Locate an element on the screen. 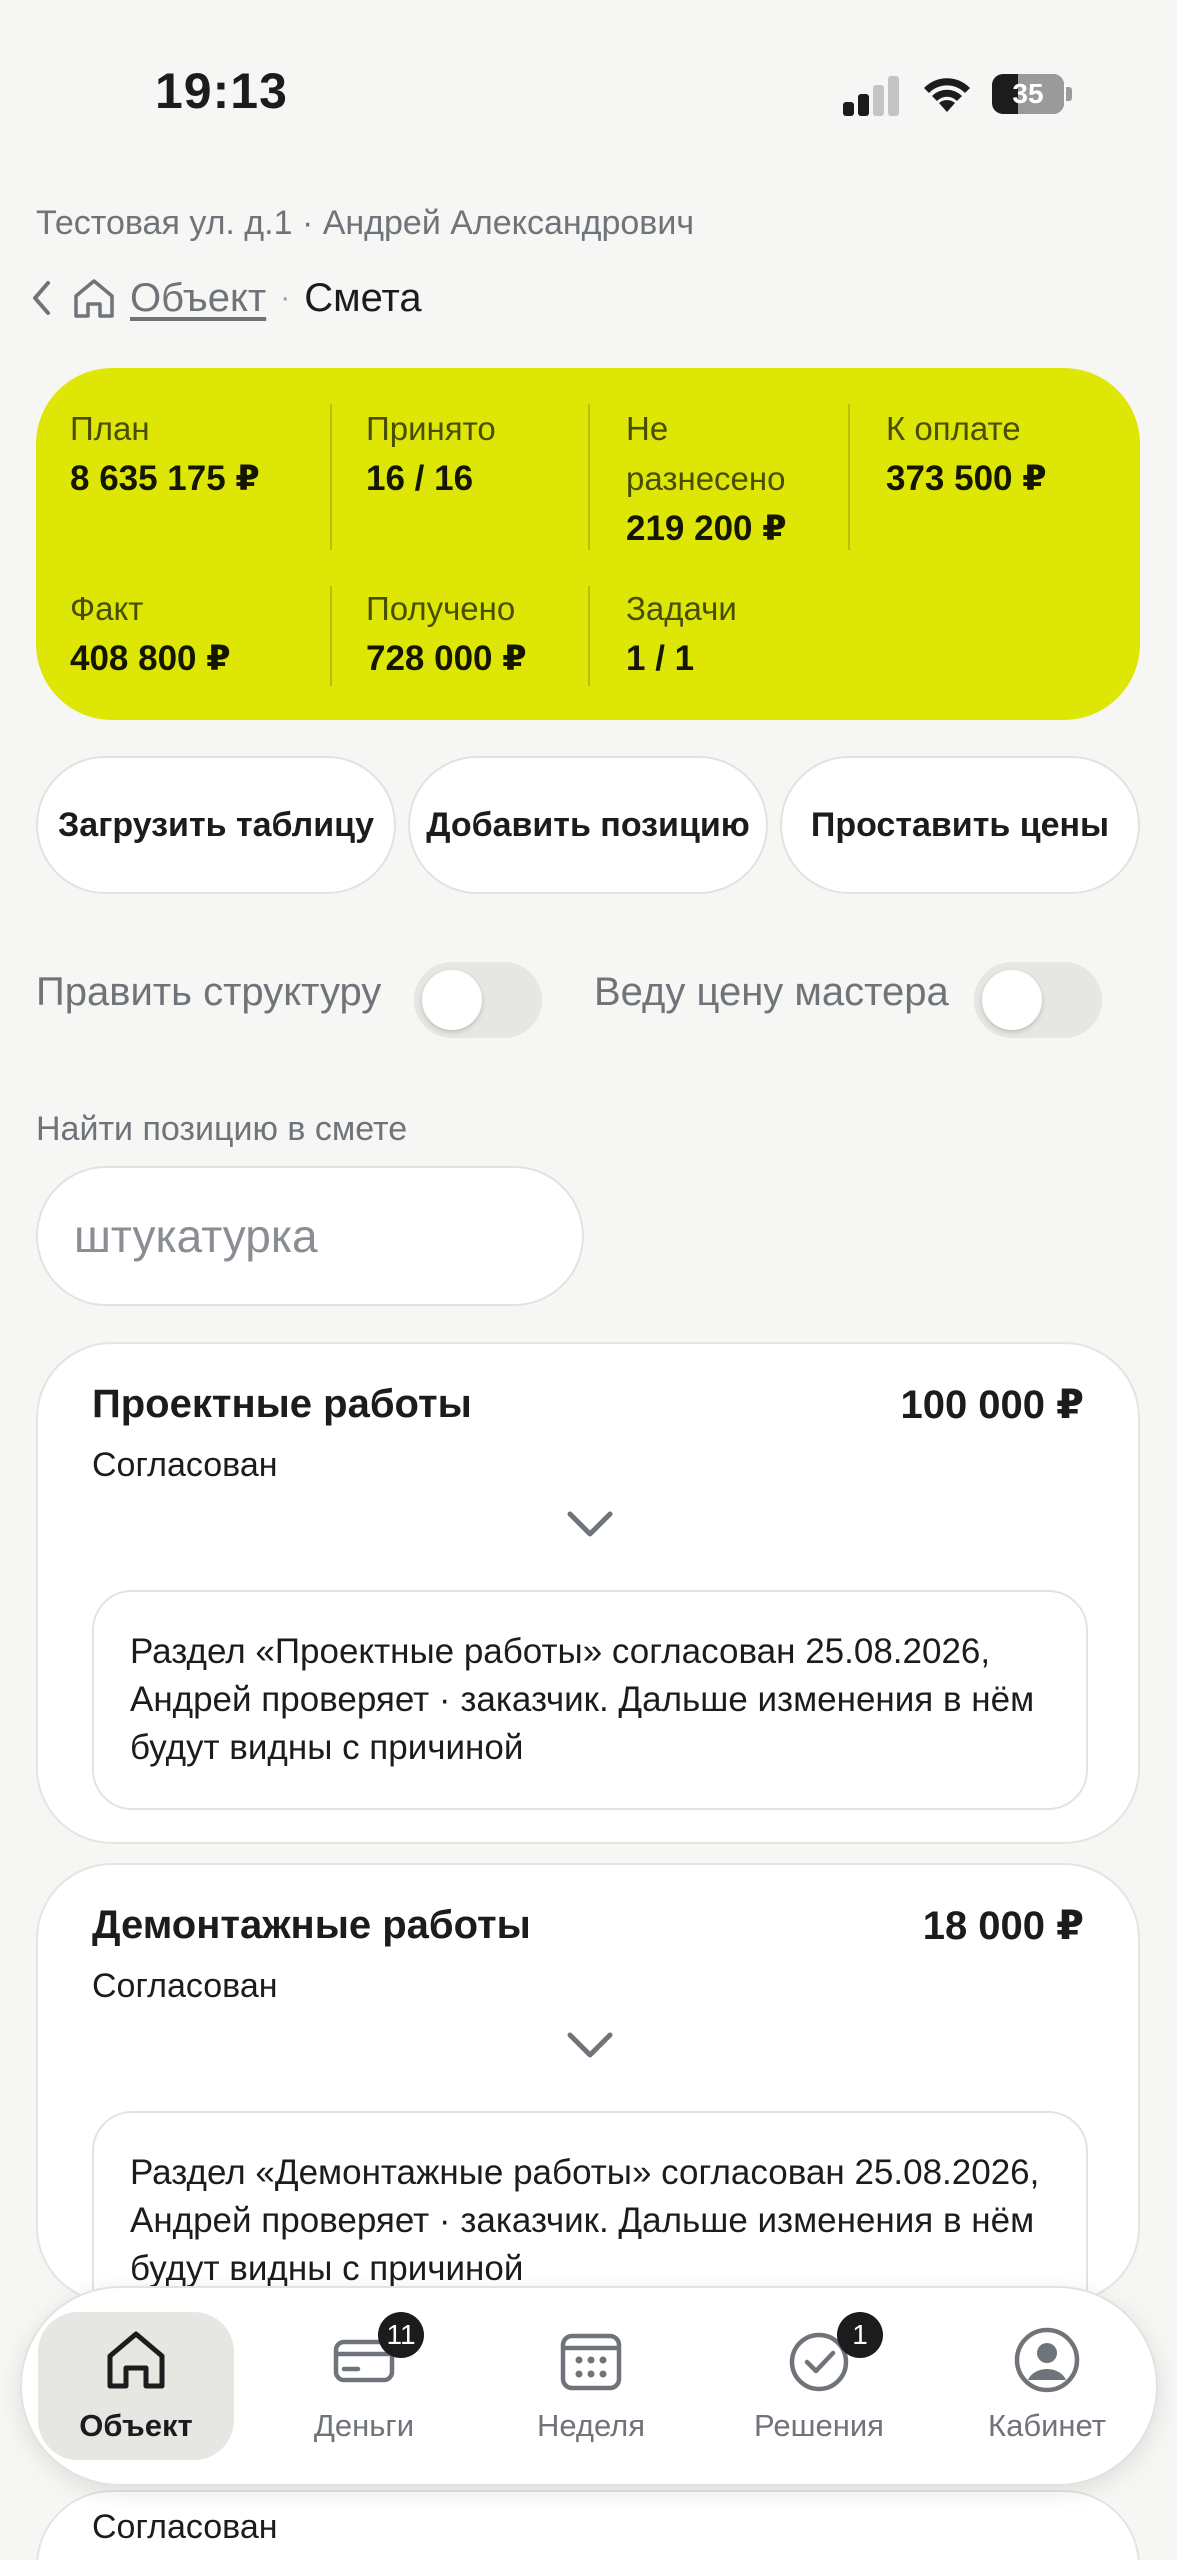  search-label: Найти позицию в смете is located at coordinates (222, 1129).